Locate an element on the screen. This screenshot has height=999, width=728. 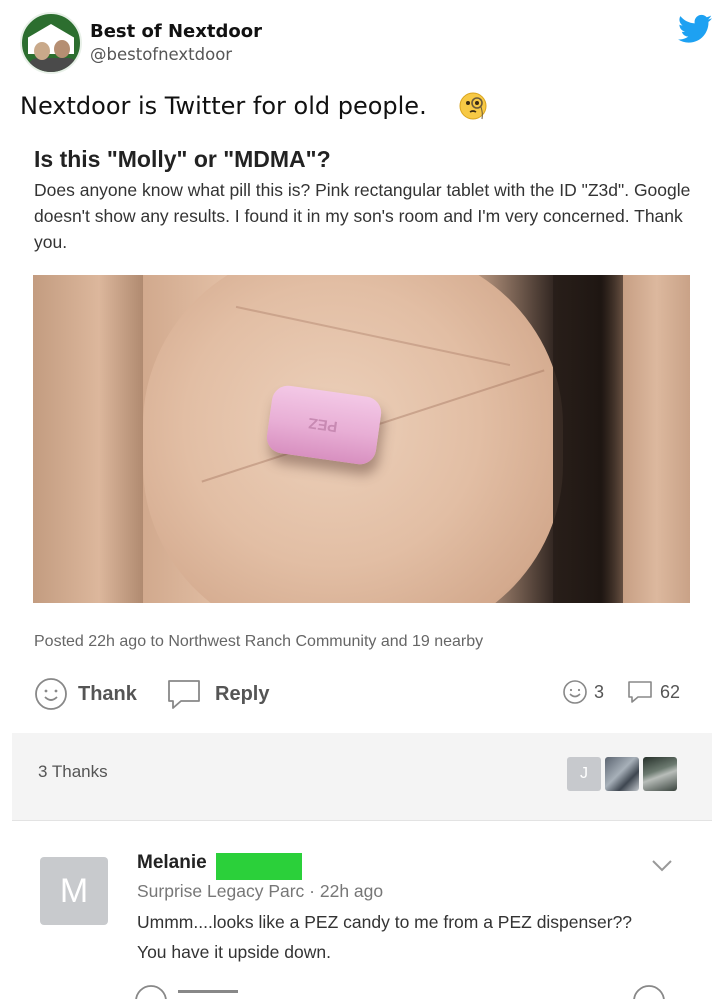
account-handle: @bestofnextdoor is located at coordinates (161, 54).